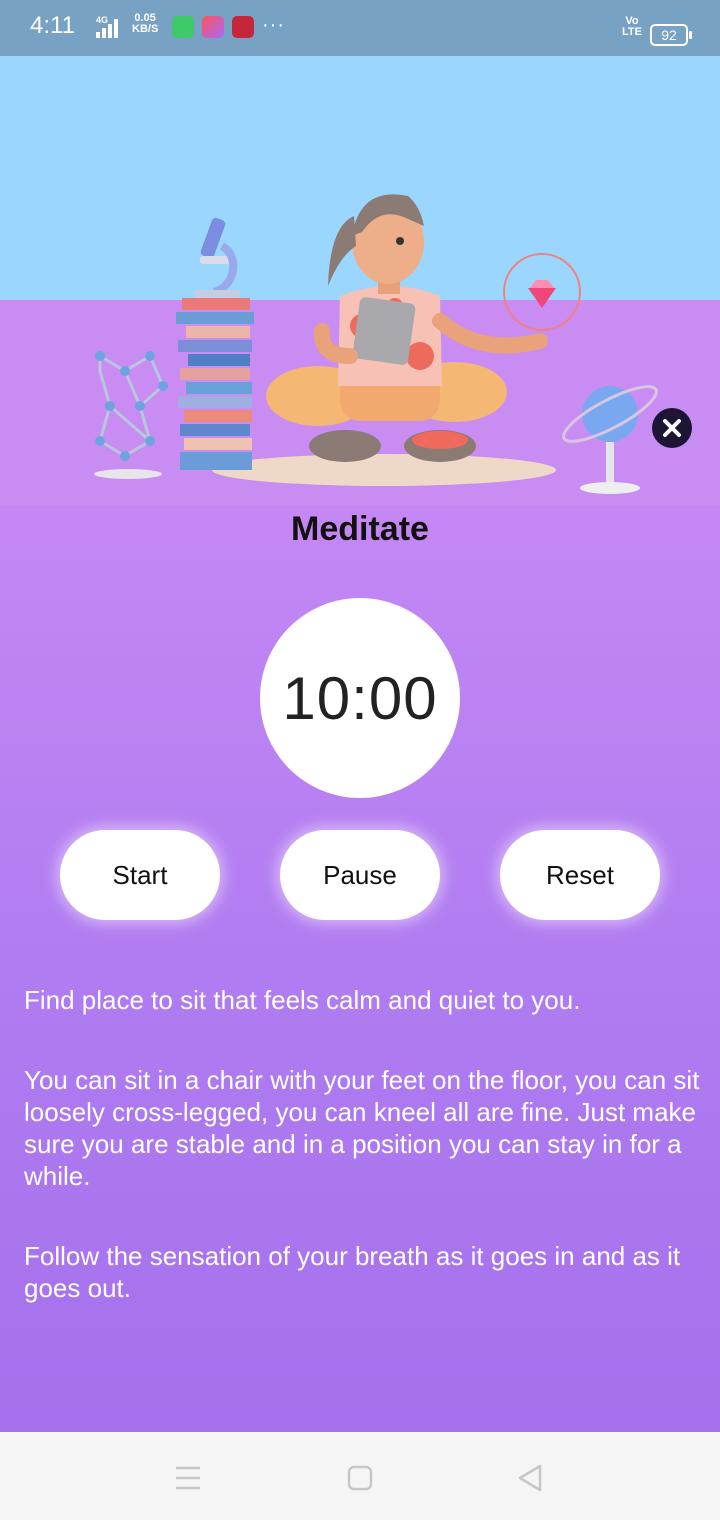 Image resolution: width=720 pixels, height=1520 pixels. I want to click on system-nav-bar, so click(360, 1476).